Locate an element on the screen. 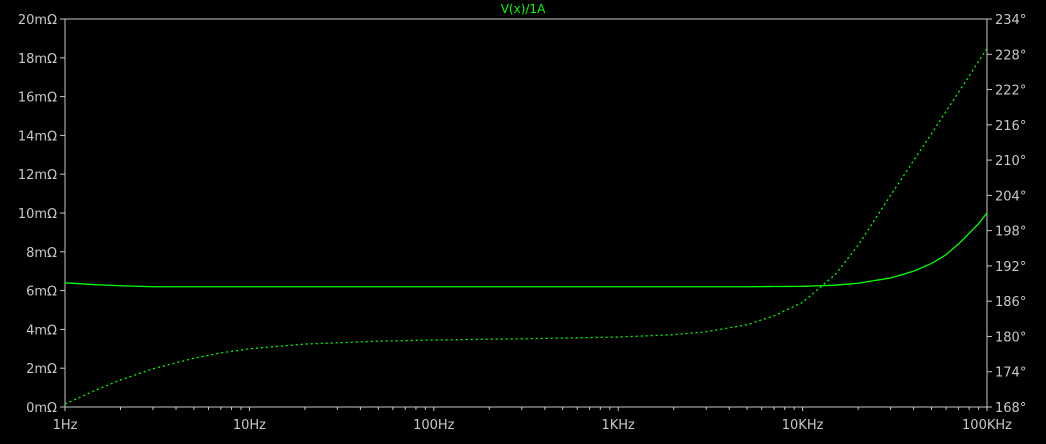  y-right-tick-label: 234° is located at coordinates (1010, 20).